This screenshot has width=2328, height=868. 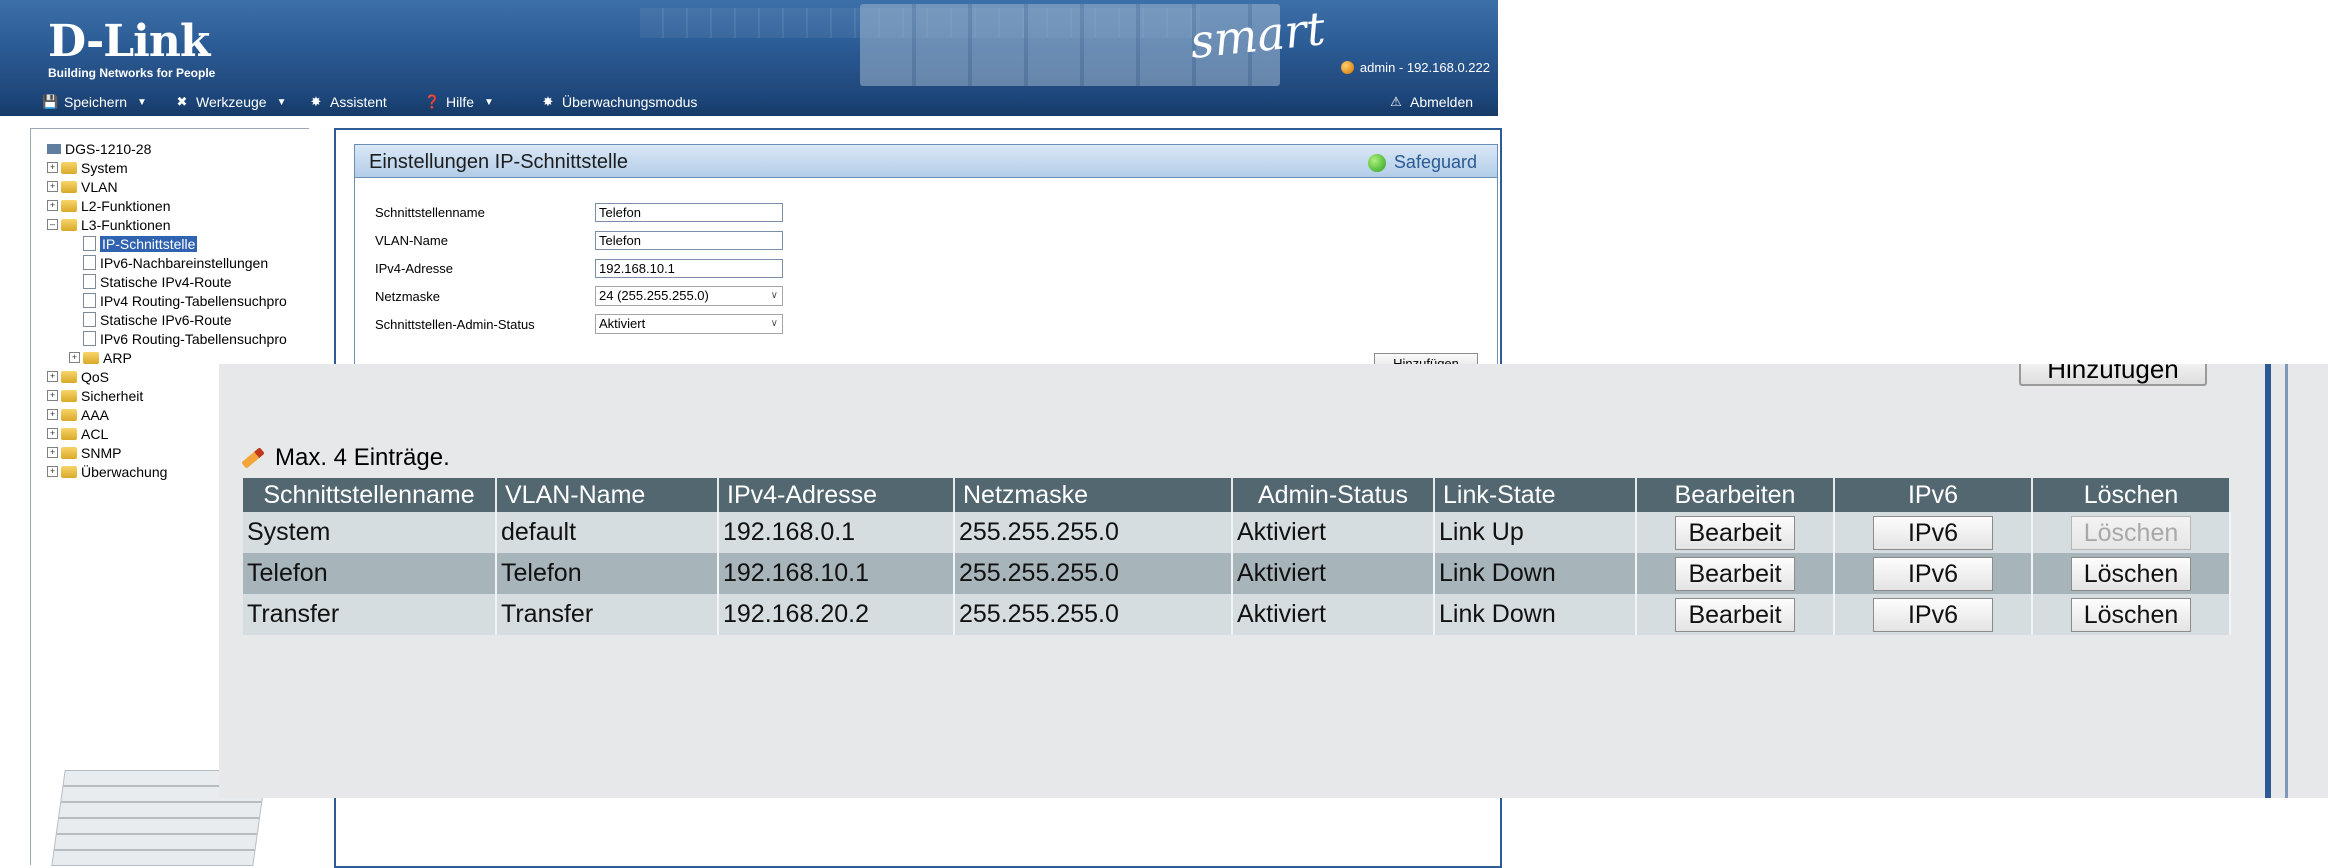 I want to click on field-row-ipv4: IPv4-Adresse, so click(x=579, y=268).